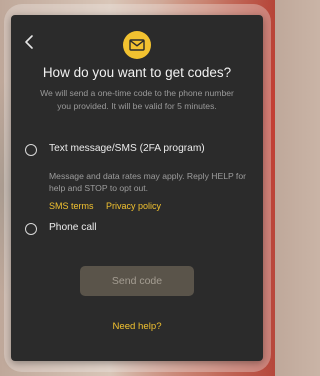 The image size is (320, 376). What do you see at coordinates (137, 281) in the screenshot?
I see `send-code-button: Send code` at bounding box center [137, 281].